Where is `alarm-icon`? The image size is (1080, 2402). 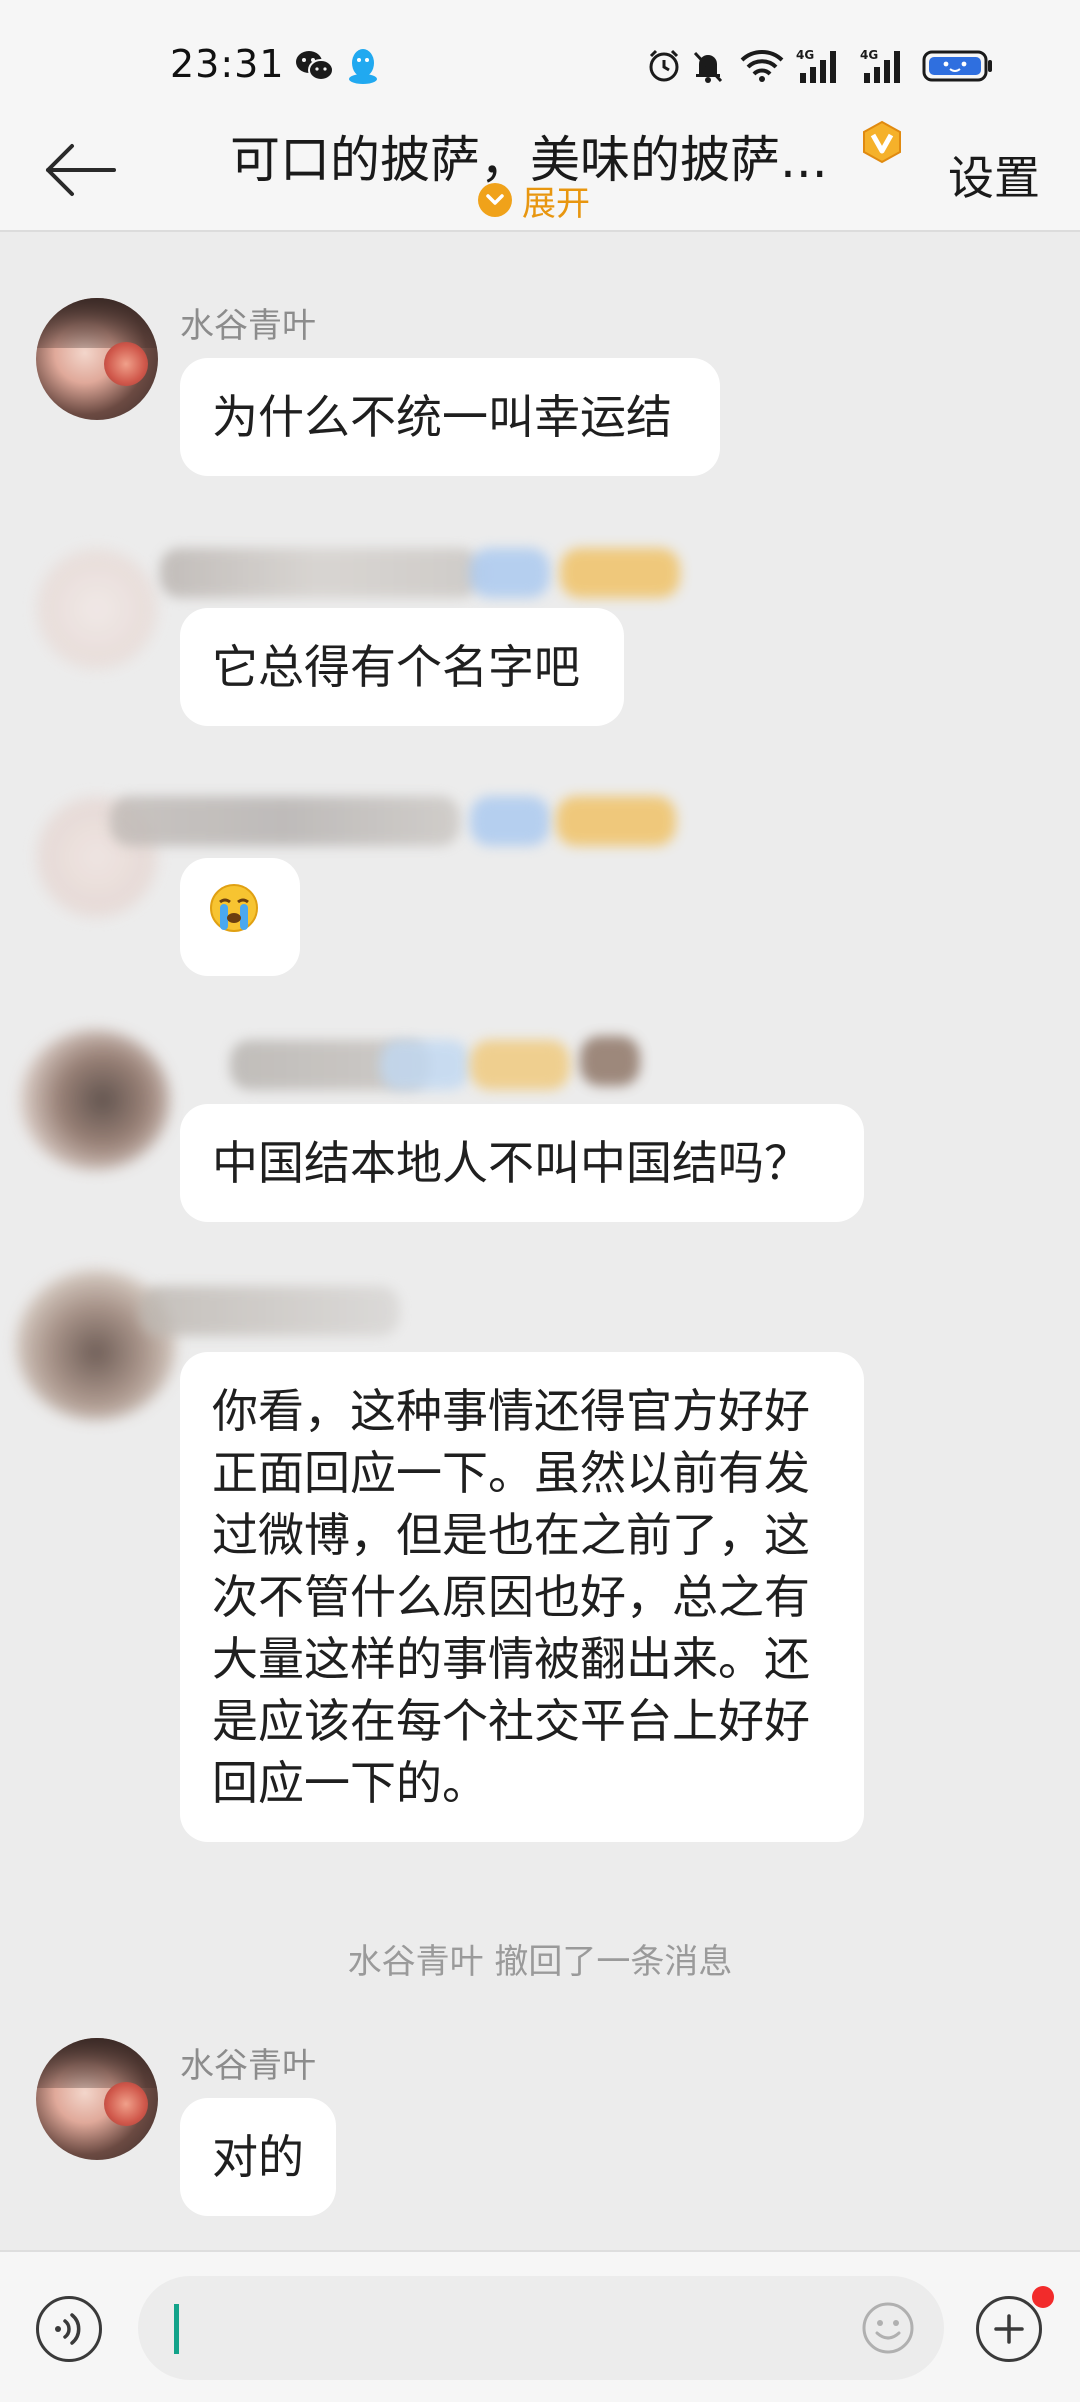 alarm-icon is located at coordinates (664, 66).